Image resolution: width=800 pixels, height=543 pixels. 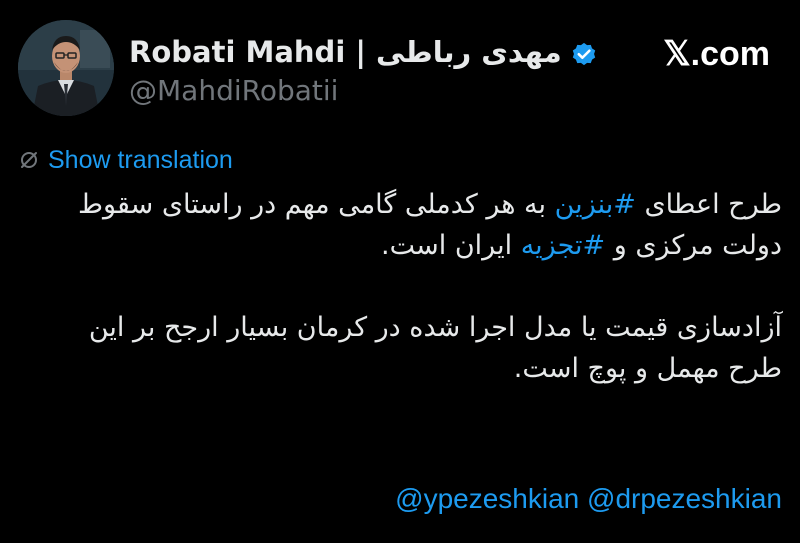 What do you see at coordinates (451, 245) in the screenshot?
I see `tweet-text-segment: ایران است.` at bounding box center [451, 245].